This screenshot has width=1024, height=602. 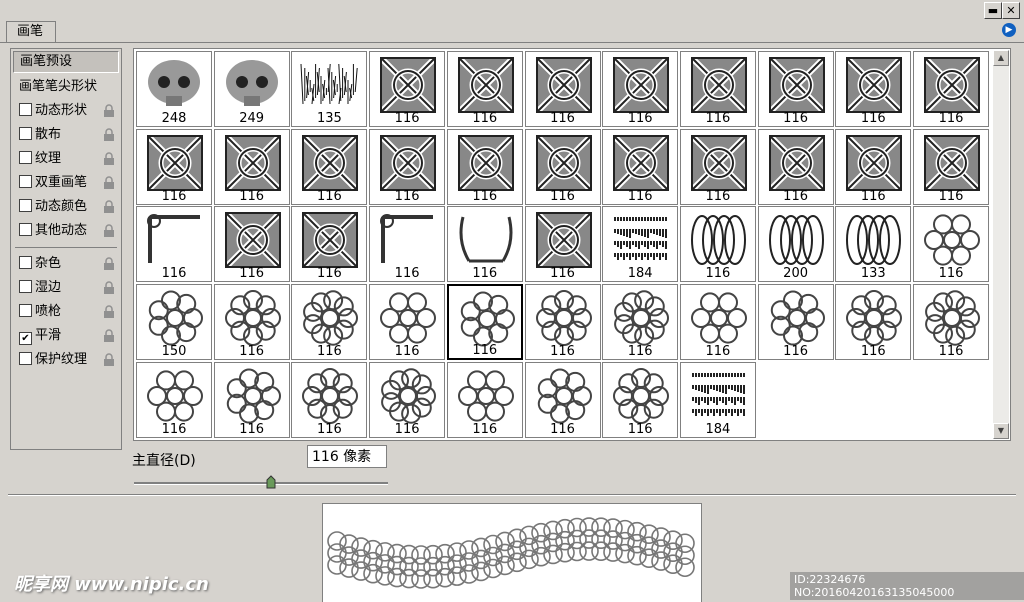 I want to click on option-options-5: 其他动态, so click(x=66, y=231).